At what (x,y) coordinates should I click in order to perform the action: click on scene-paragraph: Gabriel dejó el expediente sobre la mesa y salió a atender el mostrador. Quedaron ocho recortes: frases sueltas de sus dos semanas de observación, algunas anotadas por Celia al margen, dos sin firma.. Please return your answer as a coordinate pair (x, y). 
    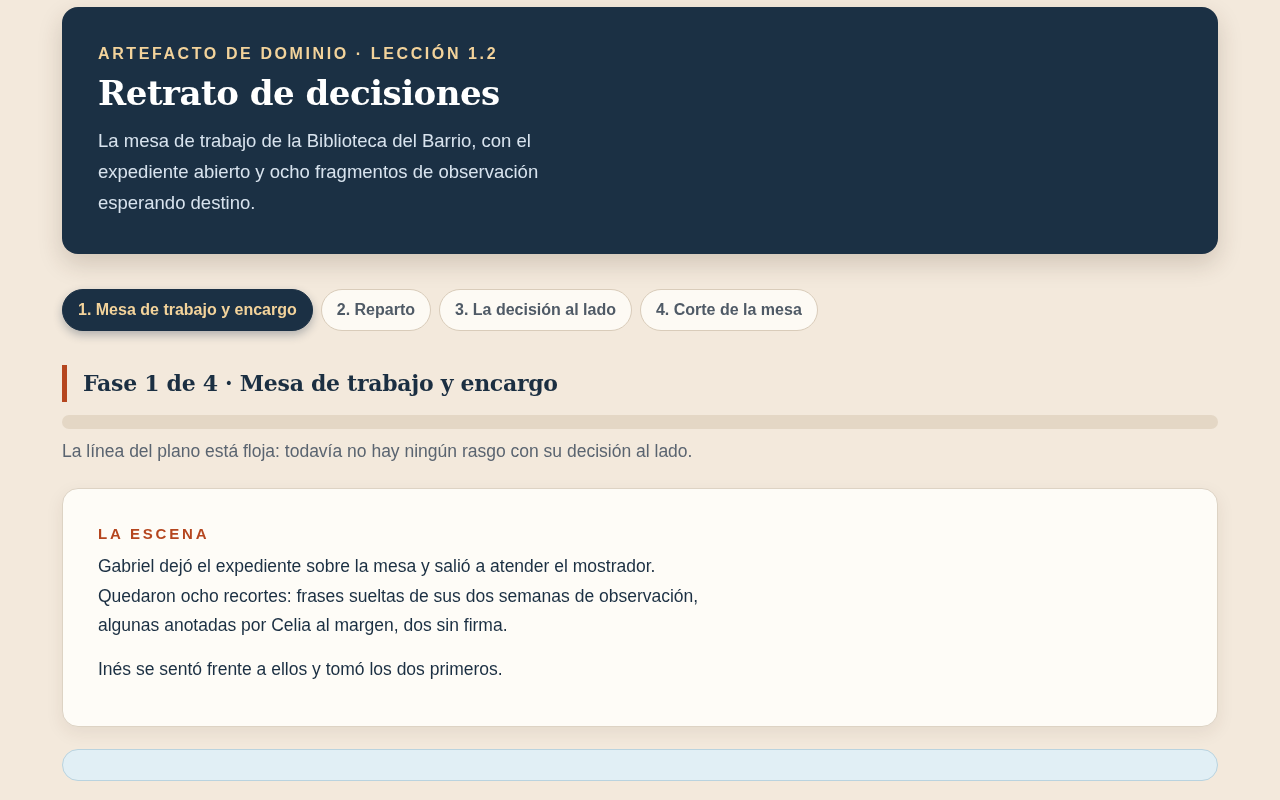
    Looking at the image, I should click on (399, 596).